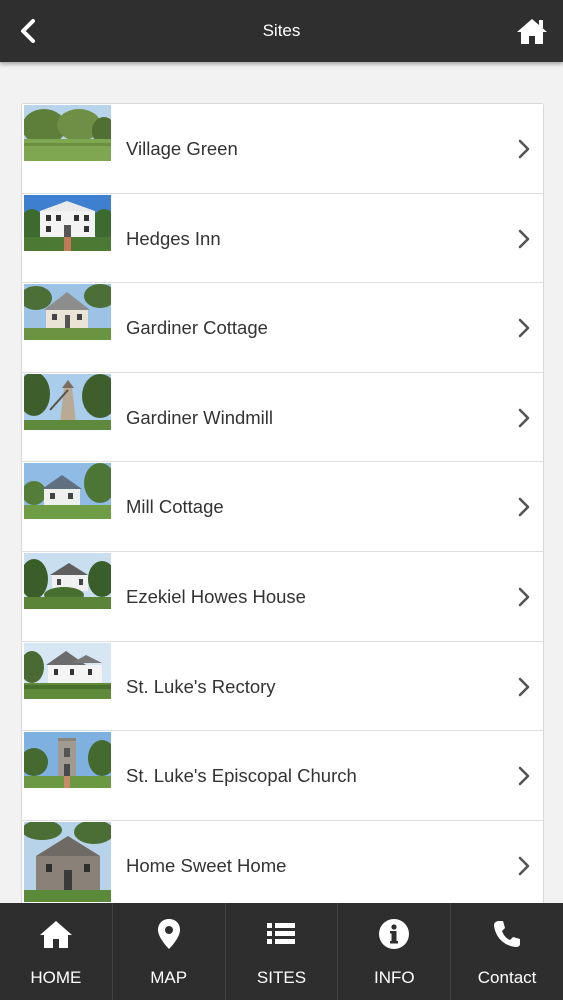  What do you see at coordinates (168, 934) in the screenshot?
I see `map-pin-icon` at bounding box center [168, 934].